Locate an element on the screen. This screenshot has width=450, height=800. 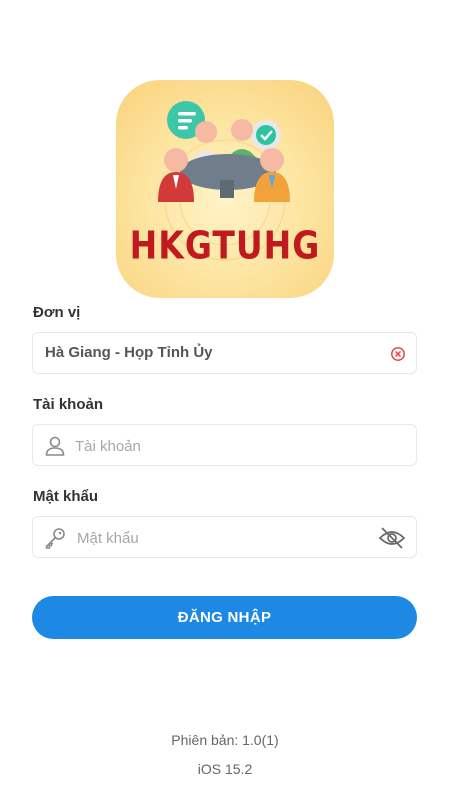
user-icon is located at coordinates (55, 446).